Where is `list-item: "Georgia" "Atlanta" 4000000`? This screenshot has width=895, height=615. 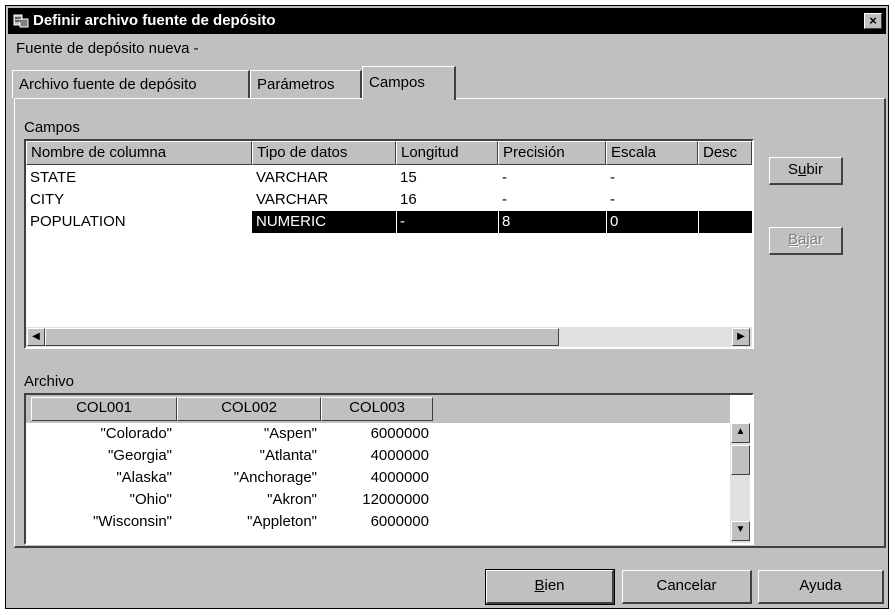
list-item: "Georgia" "Atlanta" 4000000 is located at coordinates (376, 456).